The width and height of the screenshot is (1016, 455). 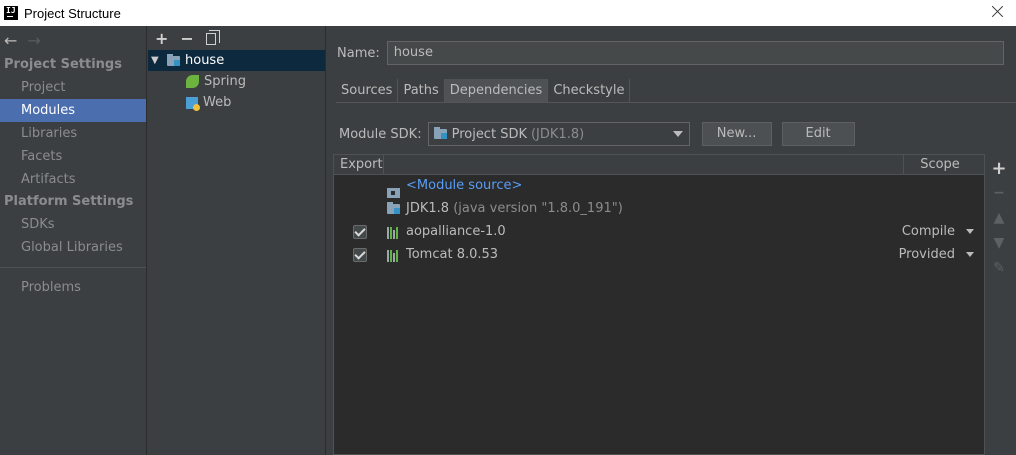 I want to click on edit-sdk-button: Edit, so click(x=818, y=134).